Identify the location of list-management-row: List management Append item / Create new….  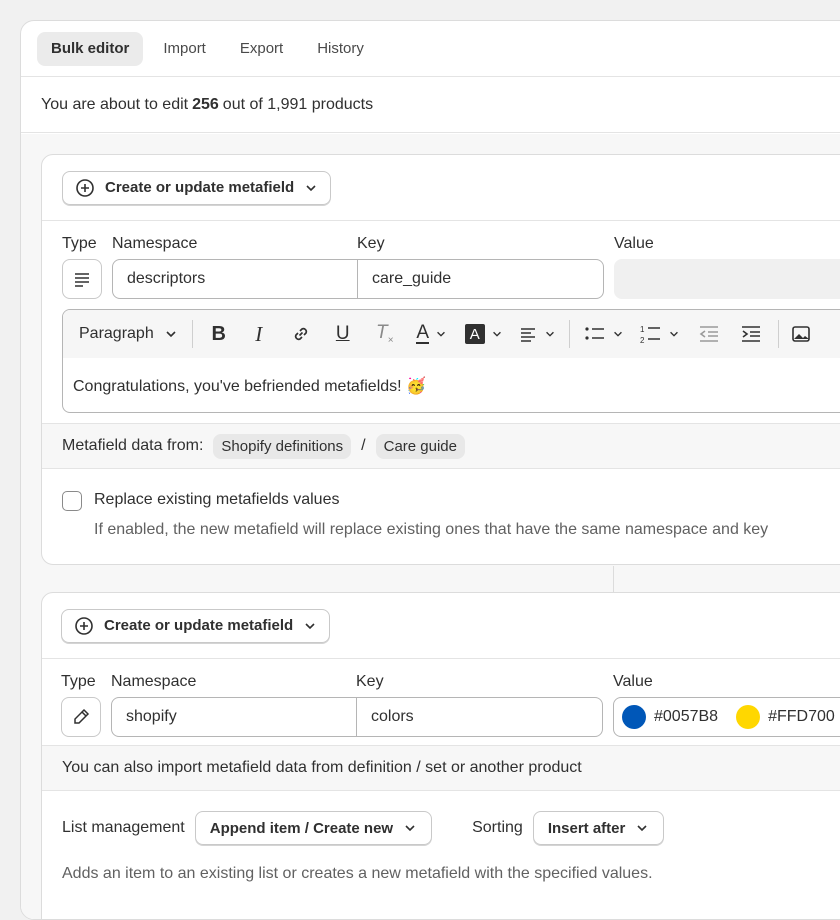
(441, 828).